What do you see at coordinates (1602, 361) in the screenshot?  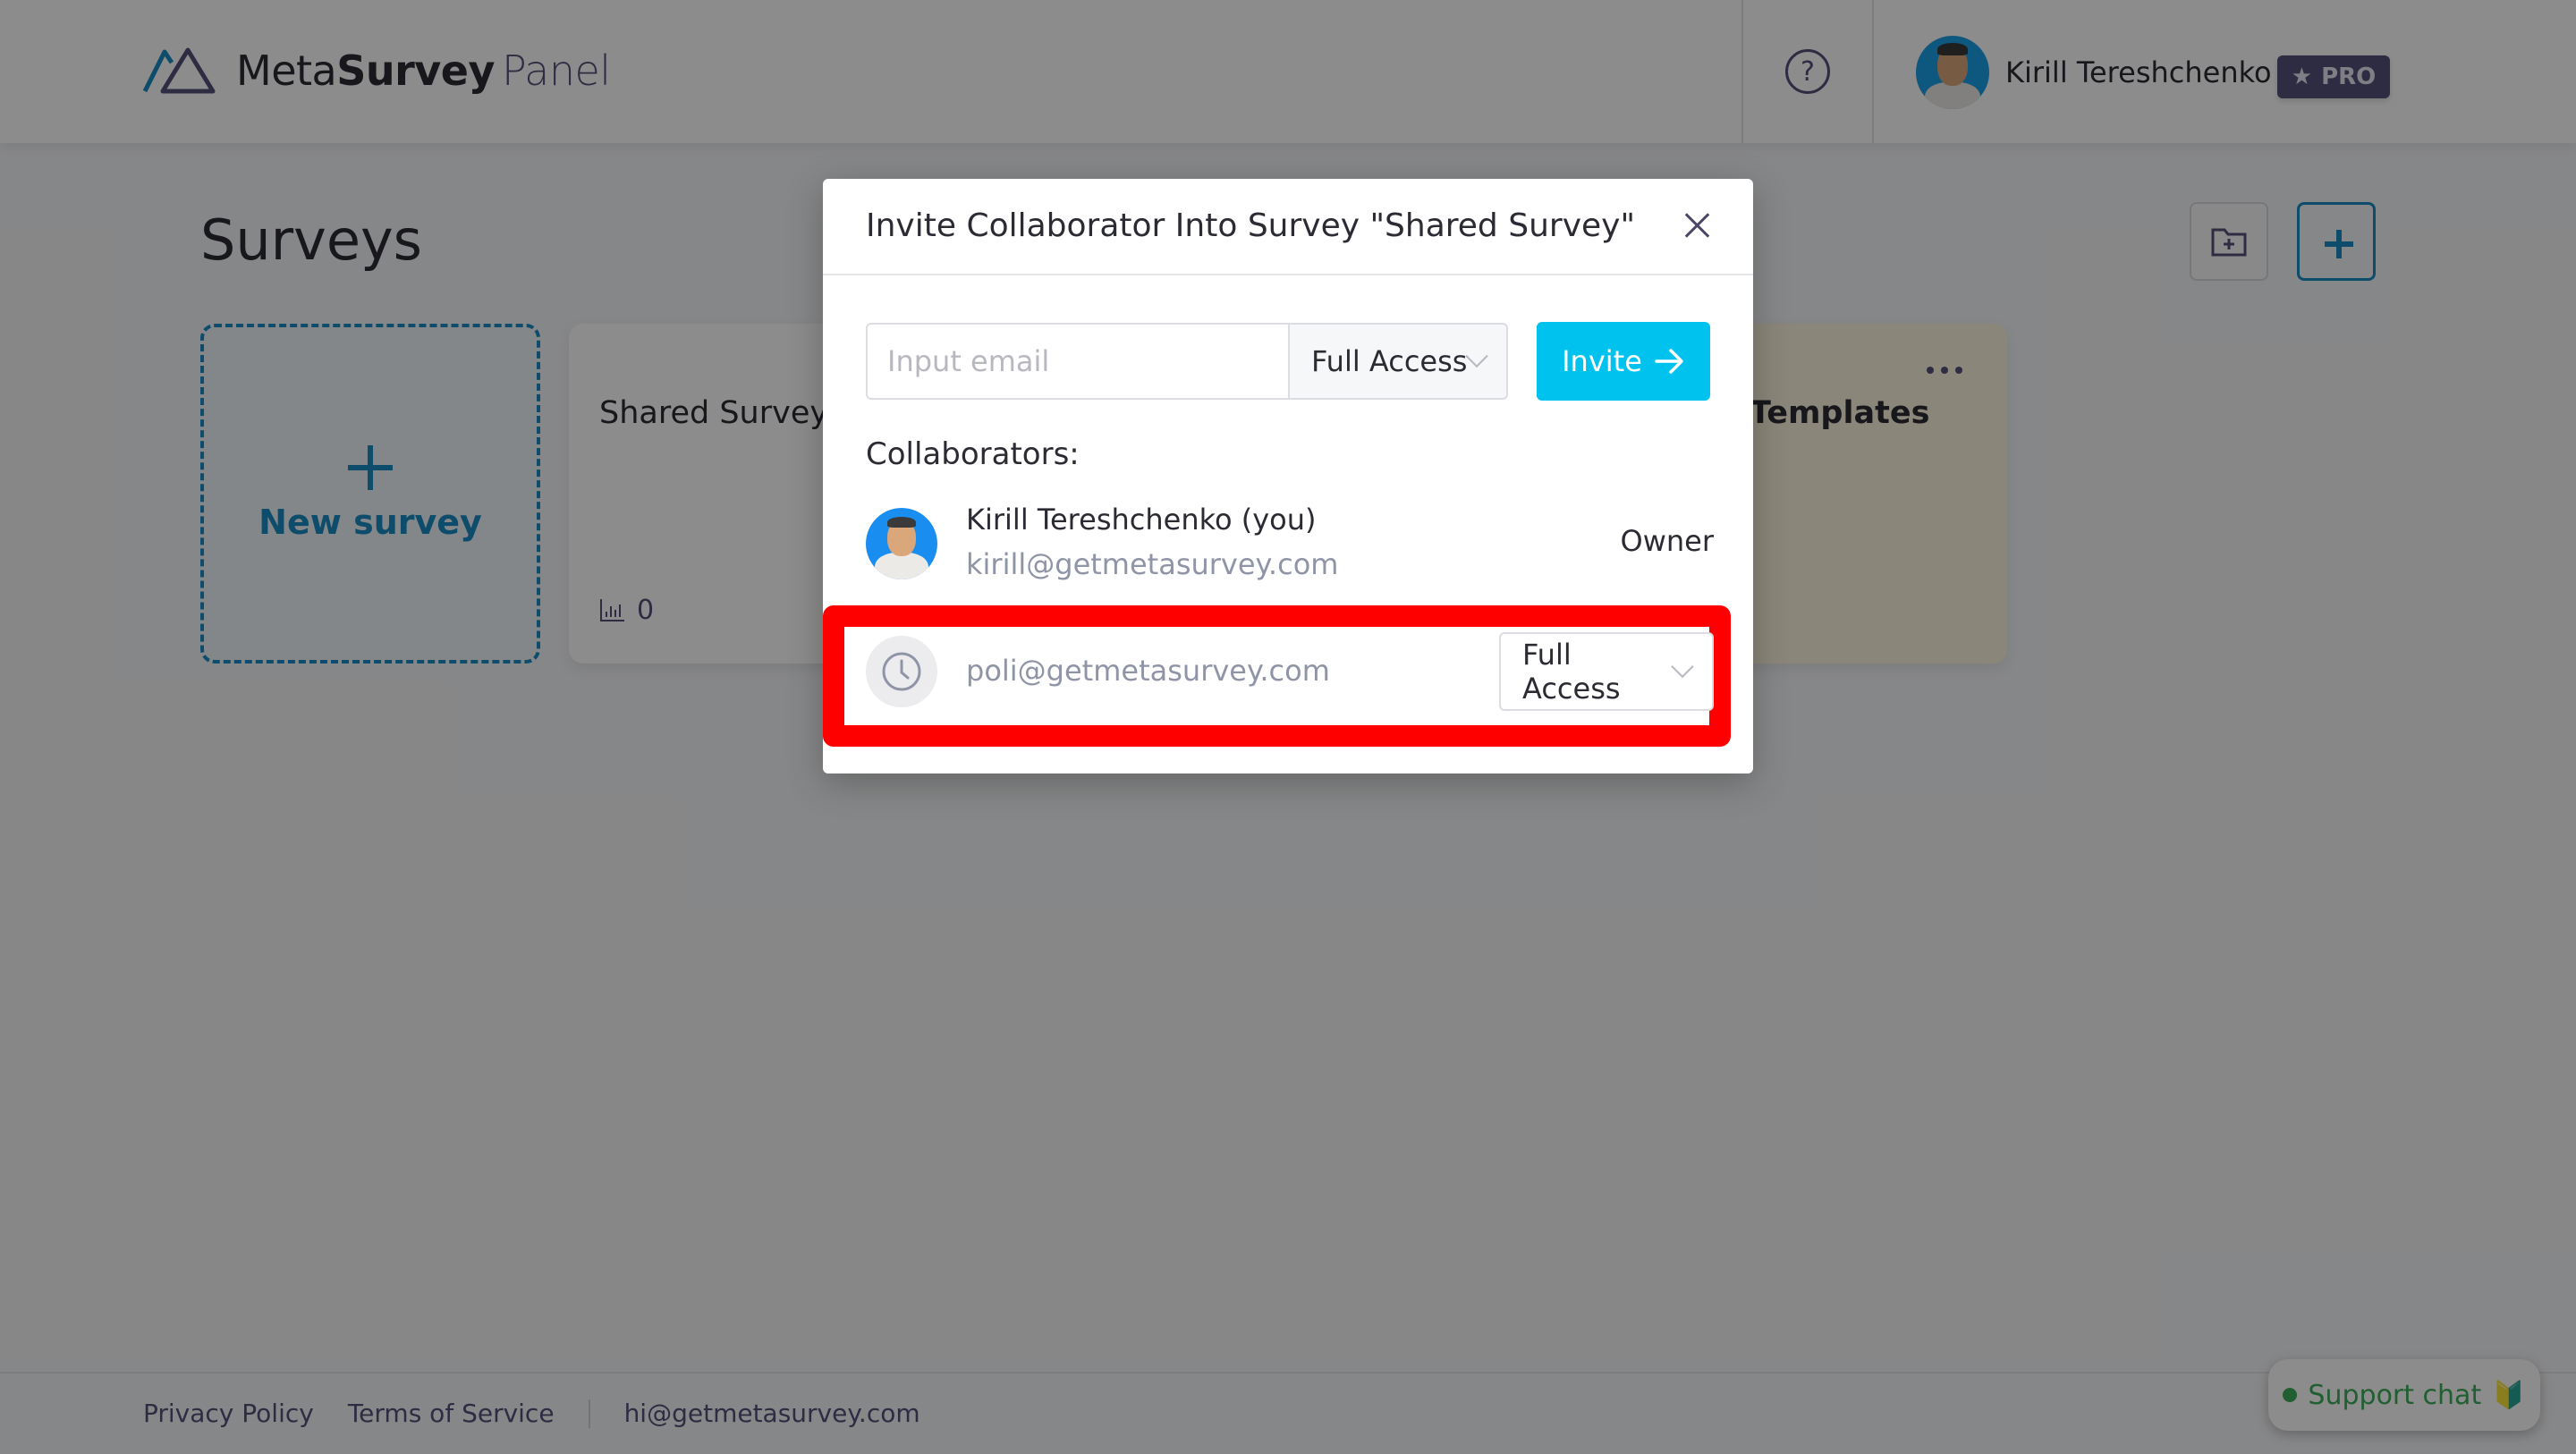 I see `invite-button-label: Invite` at bounding box center [1602, 361].